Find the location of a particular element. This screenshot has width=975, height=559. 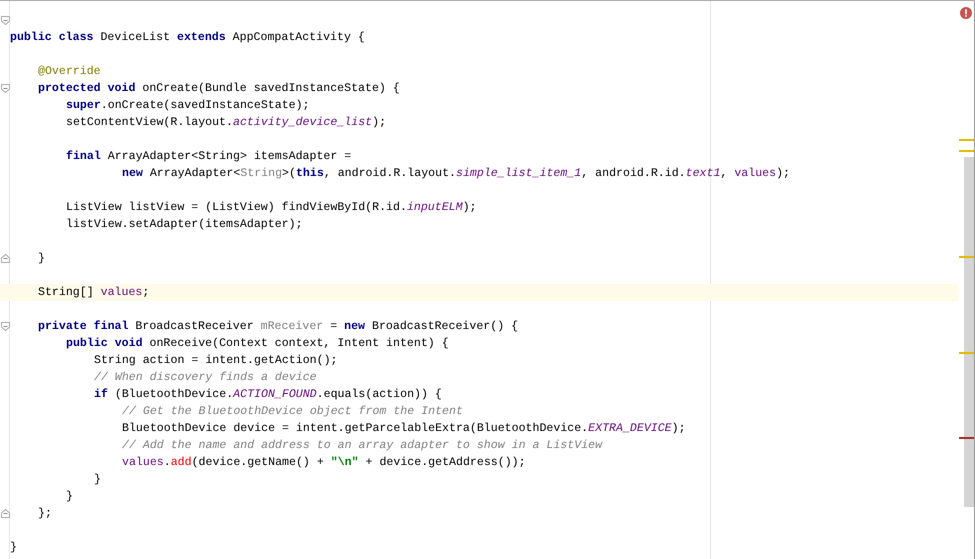

code-line: values.add(device.getName() + "\n" + device.getAddress()); is located at coordinates (324, 463).